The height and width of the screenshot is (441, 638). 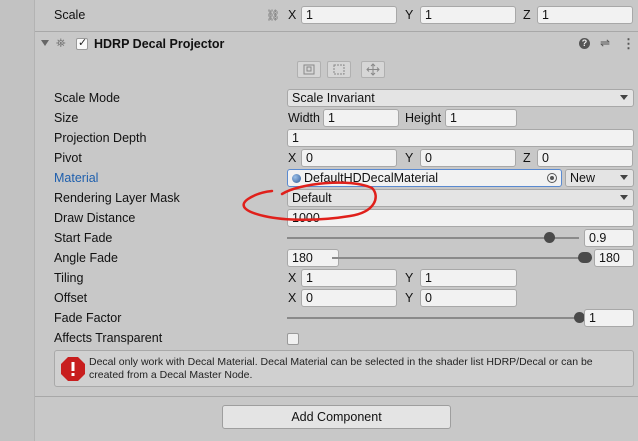 I want to click on affects-transparent-label: Affects Transparent, so click(x=108, y=338).